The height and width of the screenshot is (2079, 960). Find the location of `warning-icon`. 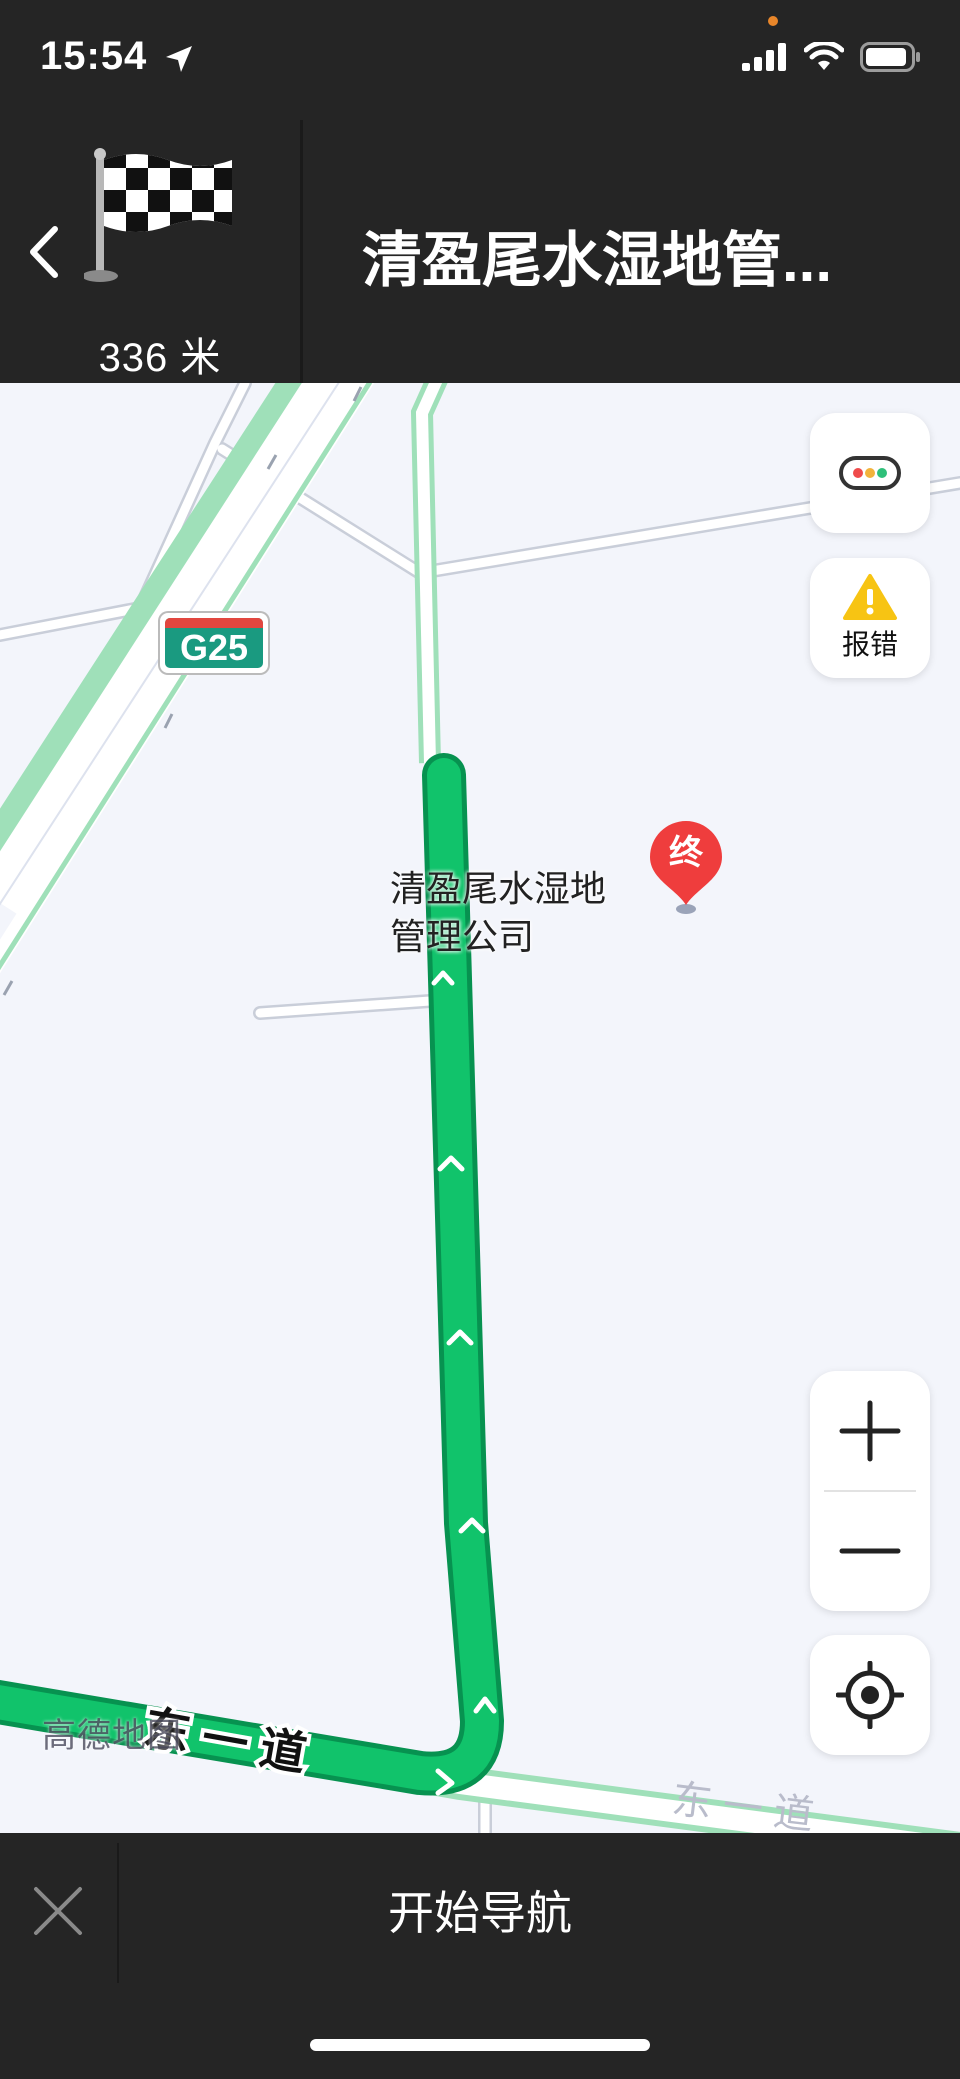

warning-icon is located at coordinates (870, 597).